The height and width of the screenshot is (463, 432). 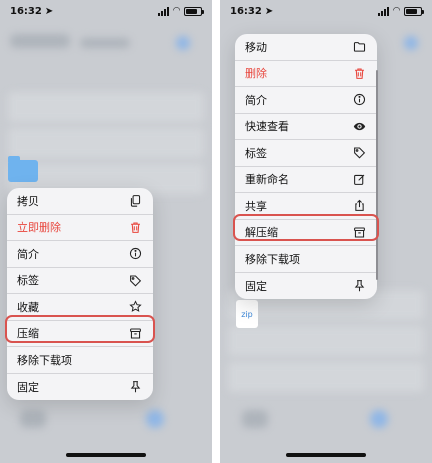 What do you see at coordinates (135, 307) in the screenshot?
I see `star-icon` at bounding box center [135, 307].